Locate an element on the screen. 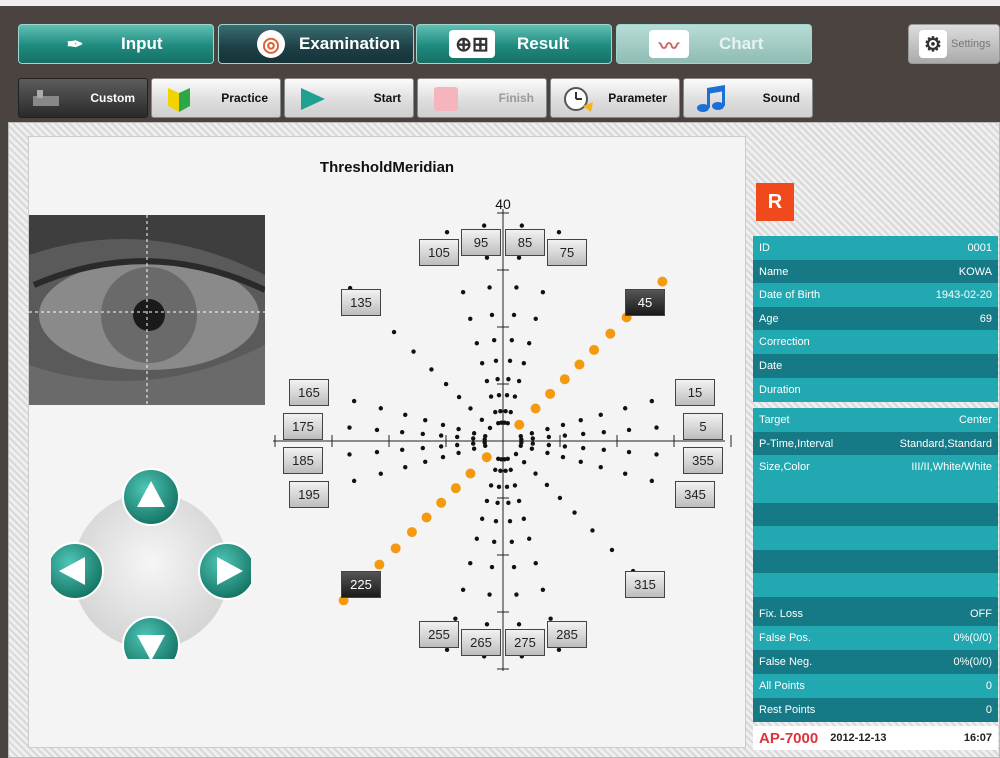 The height and width of the screenshot is (758, 1000). finish-label: Finish is located at coordinates (516, 98).